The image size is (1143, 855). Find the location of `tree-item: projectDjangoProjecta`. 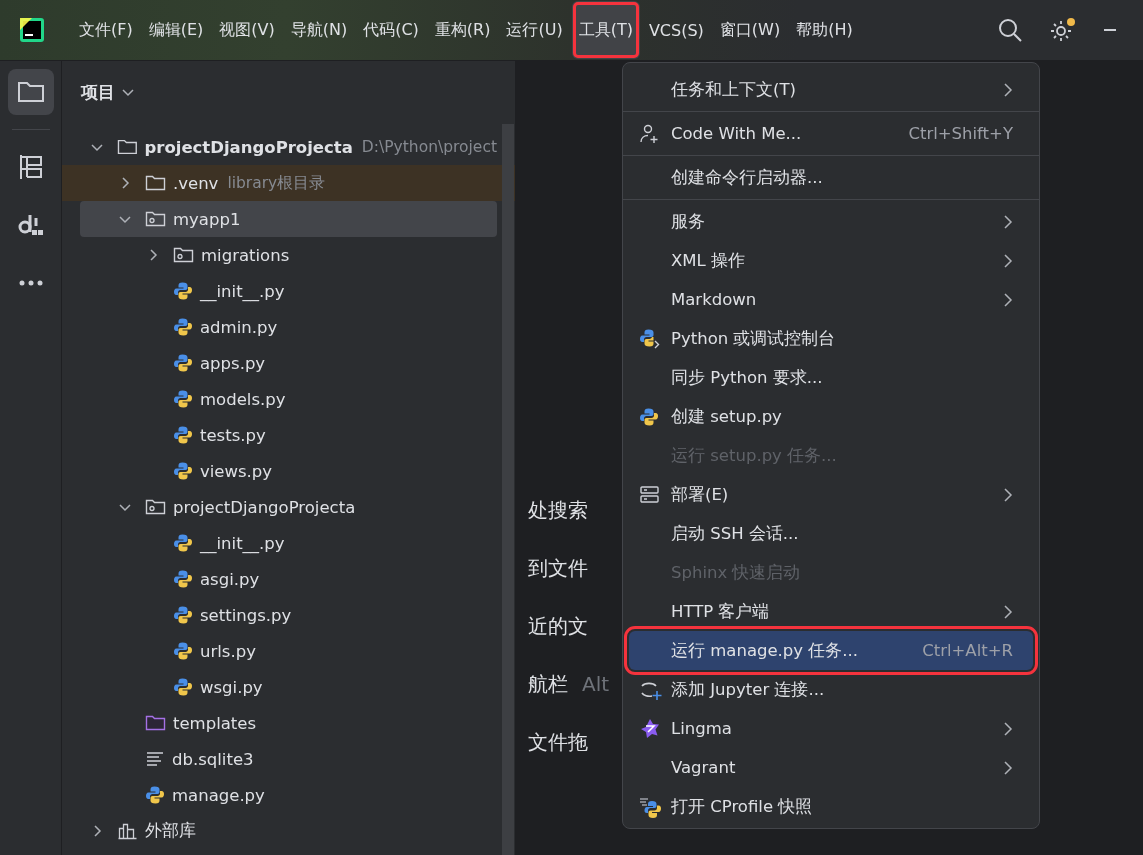

tree-item: projectDjangoProjecta is located at coordinates (305, 507).